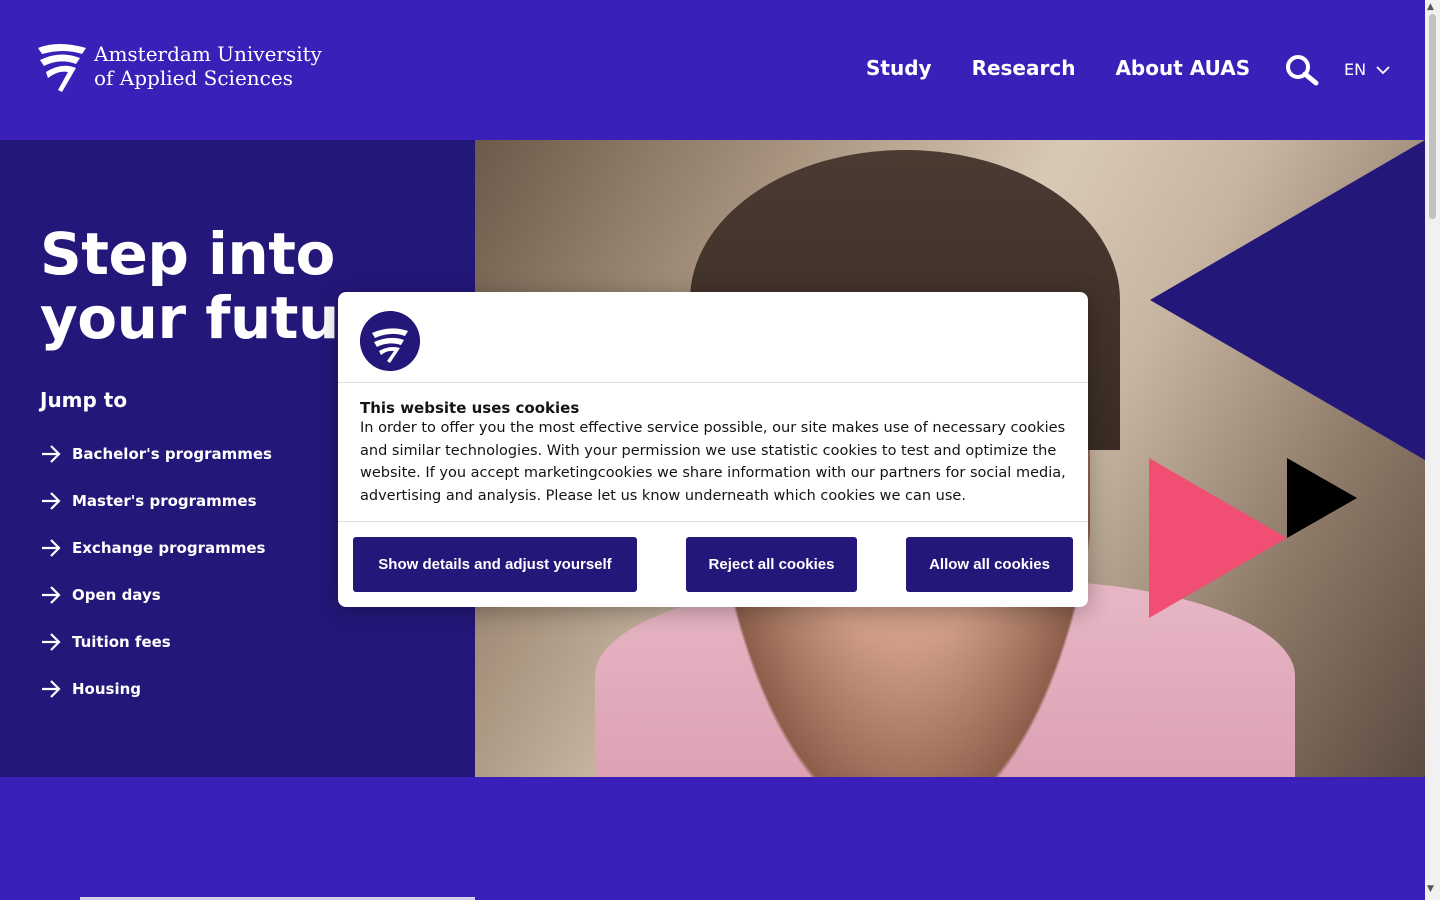 The width and height of the screenshot is (1440, 900). Describe the element at coordinates (116, 594) in the screenshot. I see `jump-item-label: Open days` at that location.